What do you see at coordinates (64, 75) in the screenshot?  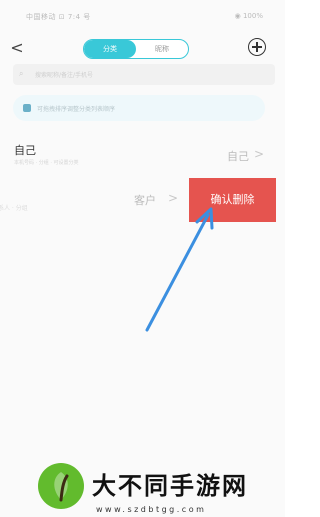 I see `search-placeholder: 搜索昵称/备注/手机号` at bounding box center [64, 75].